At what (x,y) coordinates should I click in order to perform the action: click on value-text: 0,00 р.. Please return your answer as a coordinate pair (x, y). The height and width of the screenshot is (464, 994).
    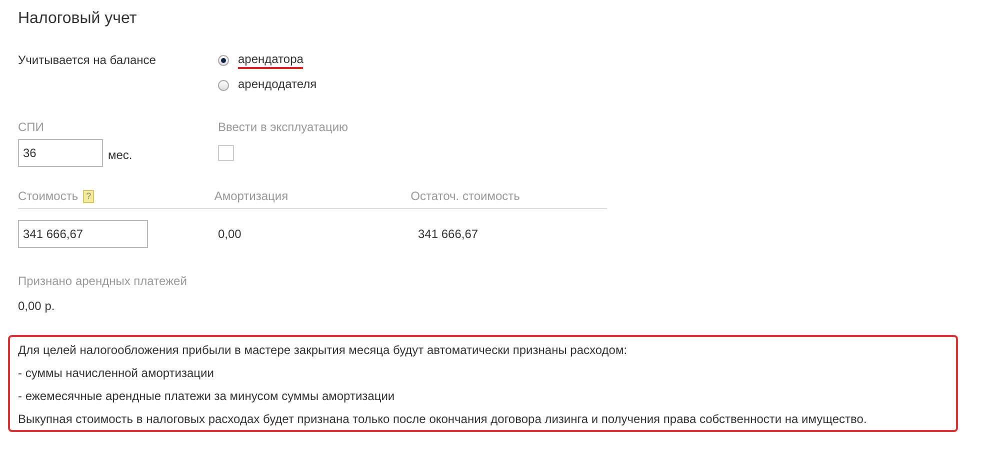
    Looking at the image, I should click on (37, 306).